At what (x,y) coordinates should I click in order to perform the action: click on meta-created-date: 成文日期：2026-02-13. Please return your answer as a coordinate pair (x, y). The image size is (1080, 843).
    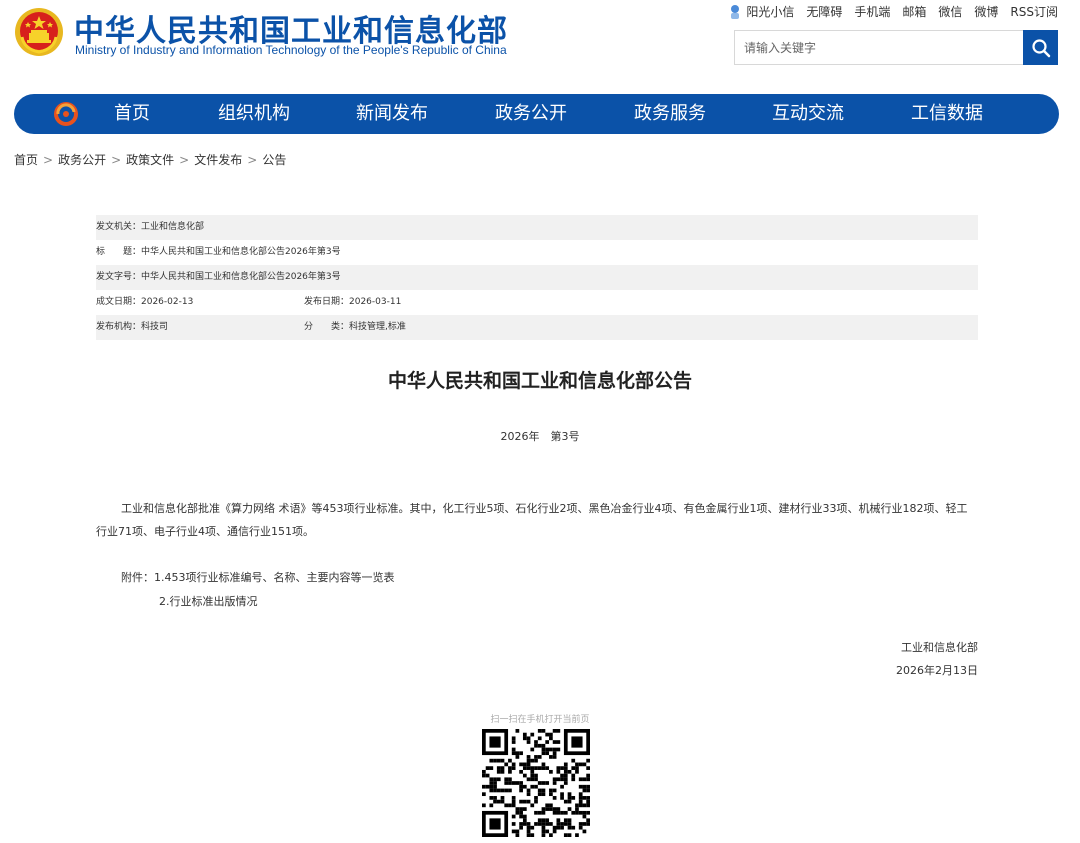
    Looking at the image, I should click on (145, 302).